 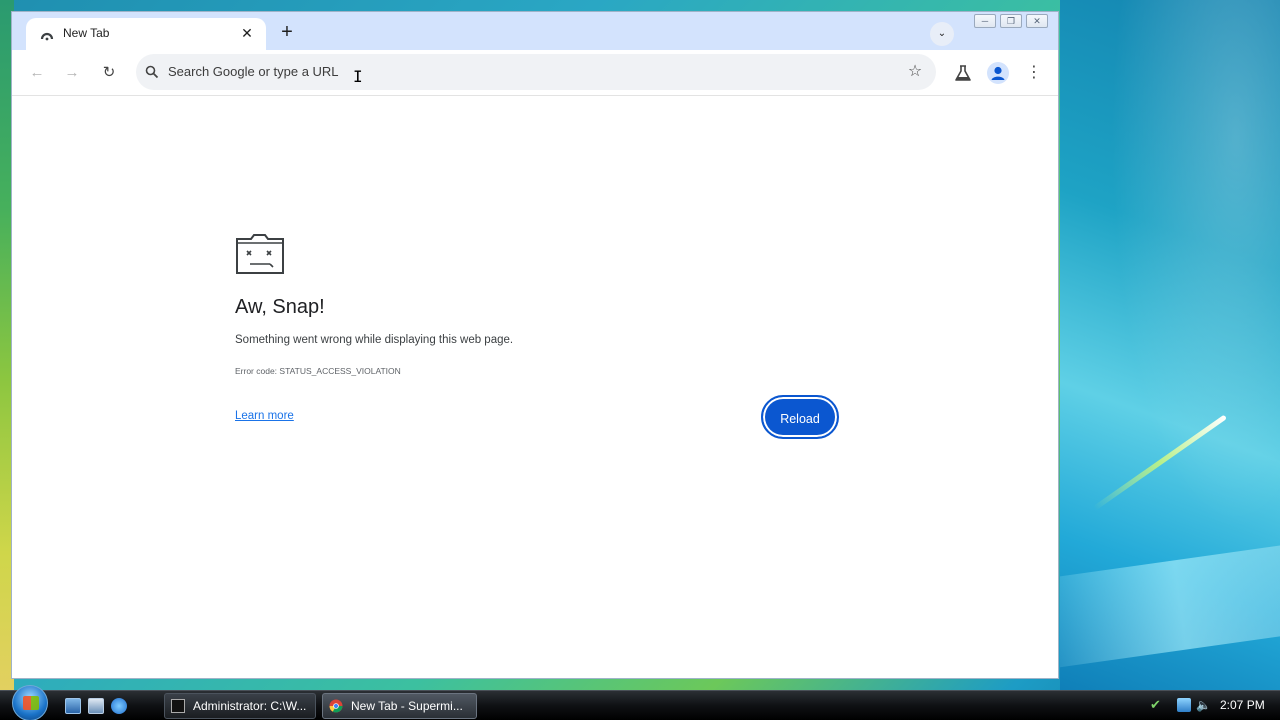 What do you see at coordinates (1037, 21) in the screenshot?
I see `close-window-button: ✕` at bounding box center [1037, 21].